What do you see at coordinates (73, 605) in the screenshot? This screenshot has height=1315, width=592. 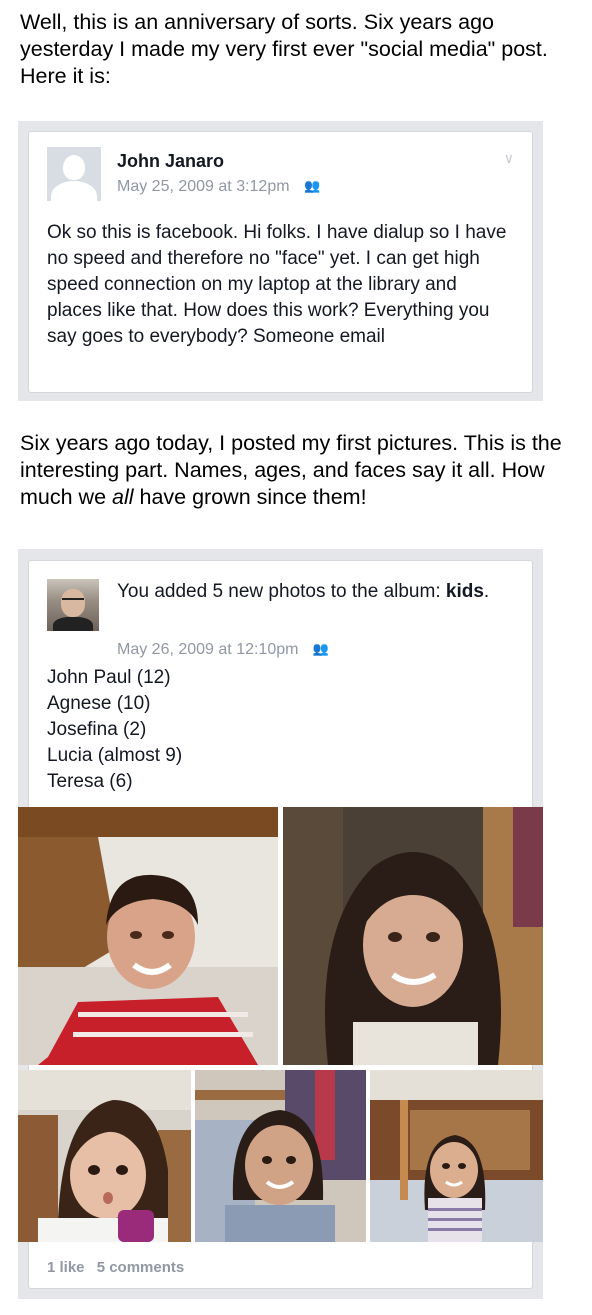 I see `avatar` at bounding box center [73, 605].